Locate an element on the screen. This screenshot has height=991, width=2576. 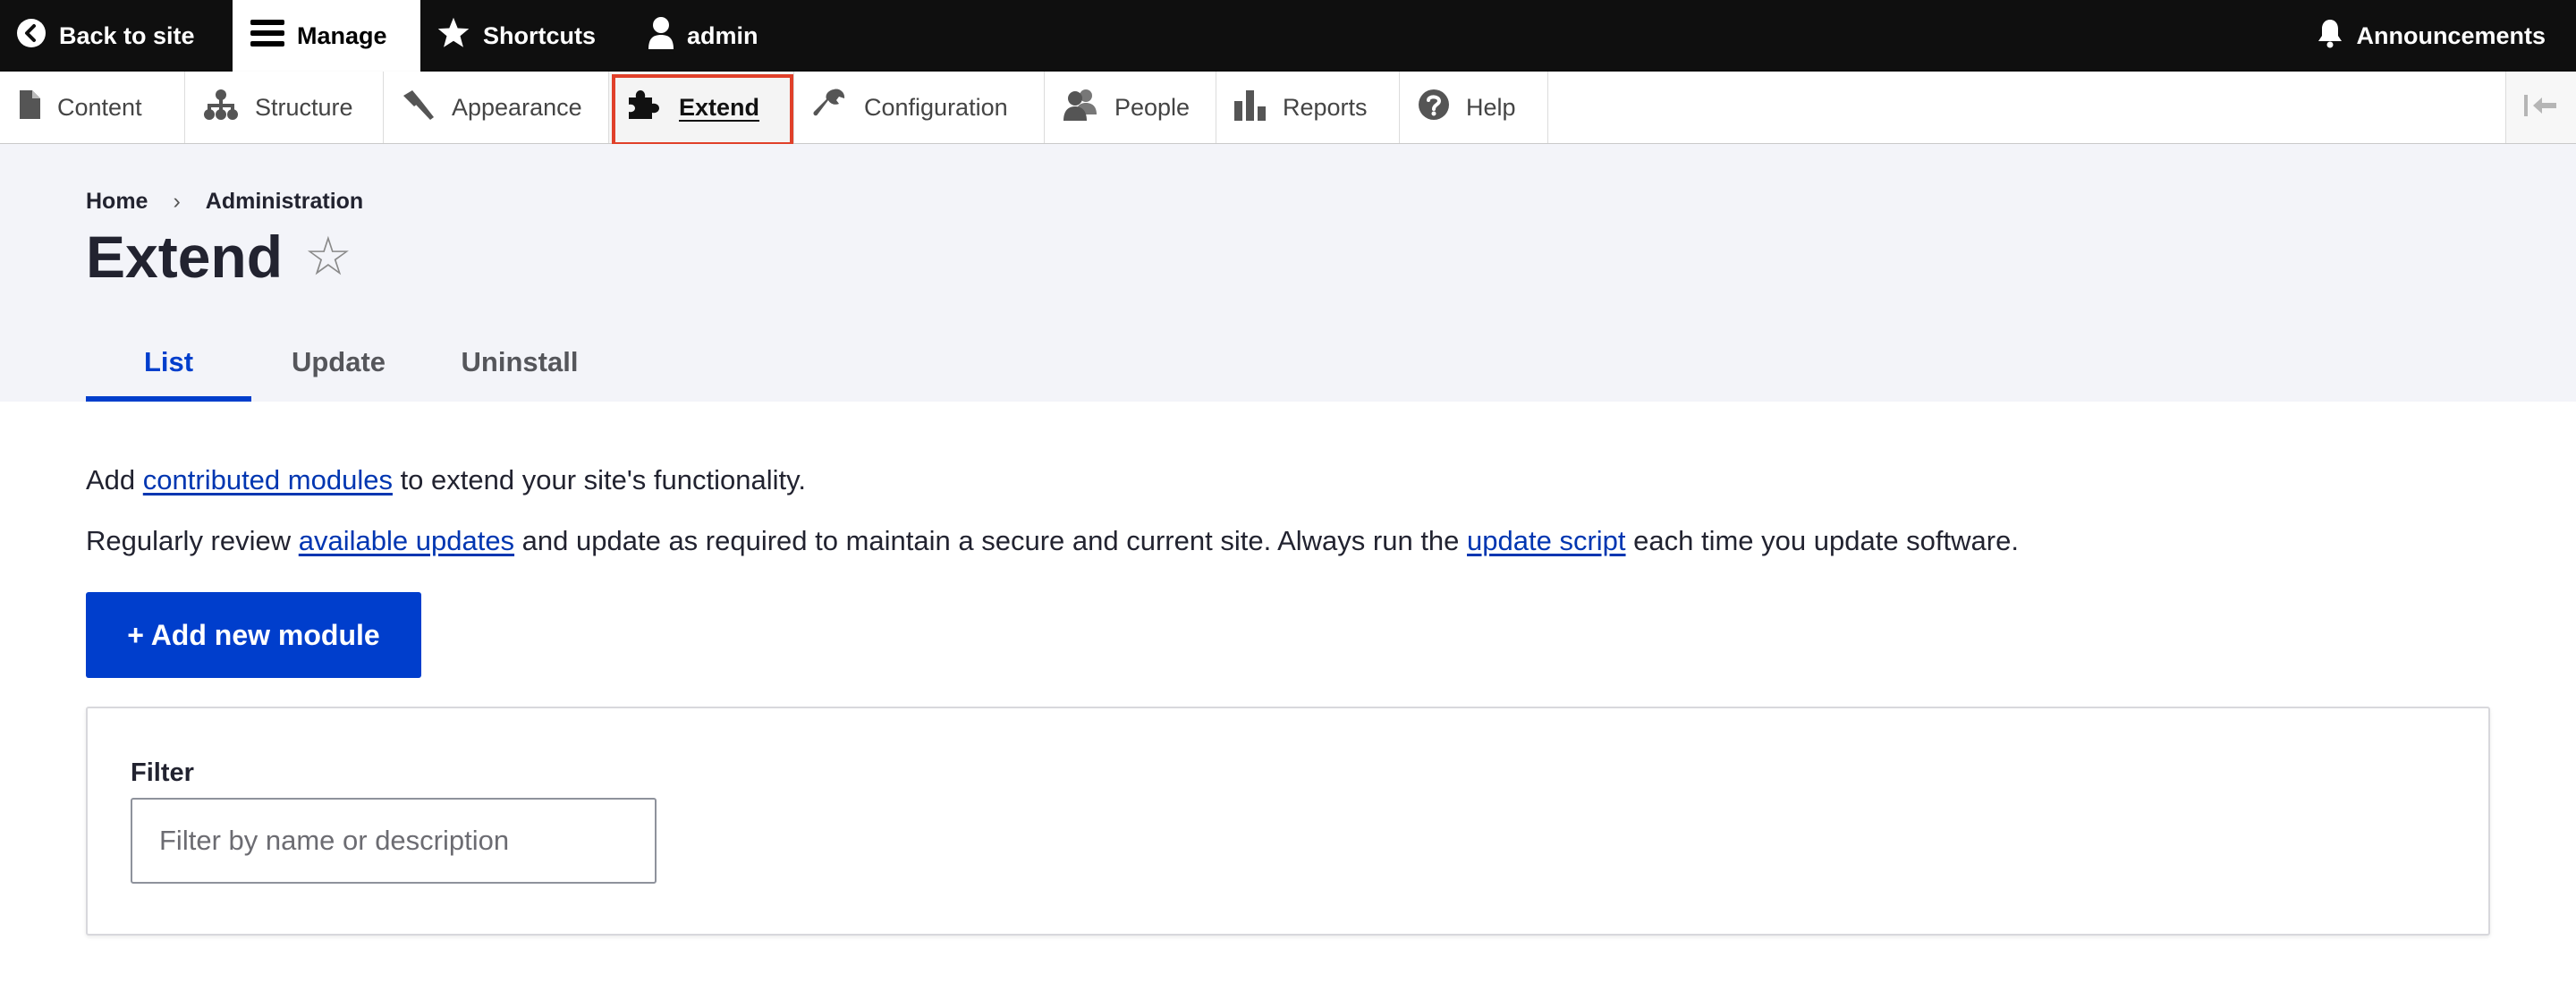
tray-item-label: Help is located at coordinates (1491, 107).